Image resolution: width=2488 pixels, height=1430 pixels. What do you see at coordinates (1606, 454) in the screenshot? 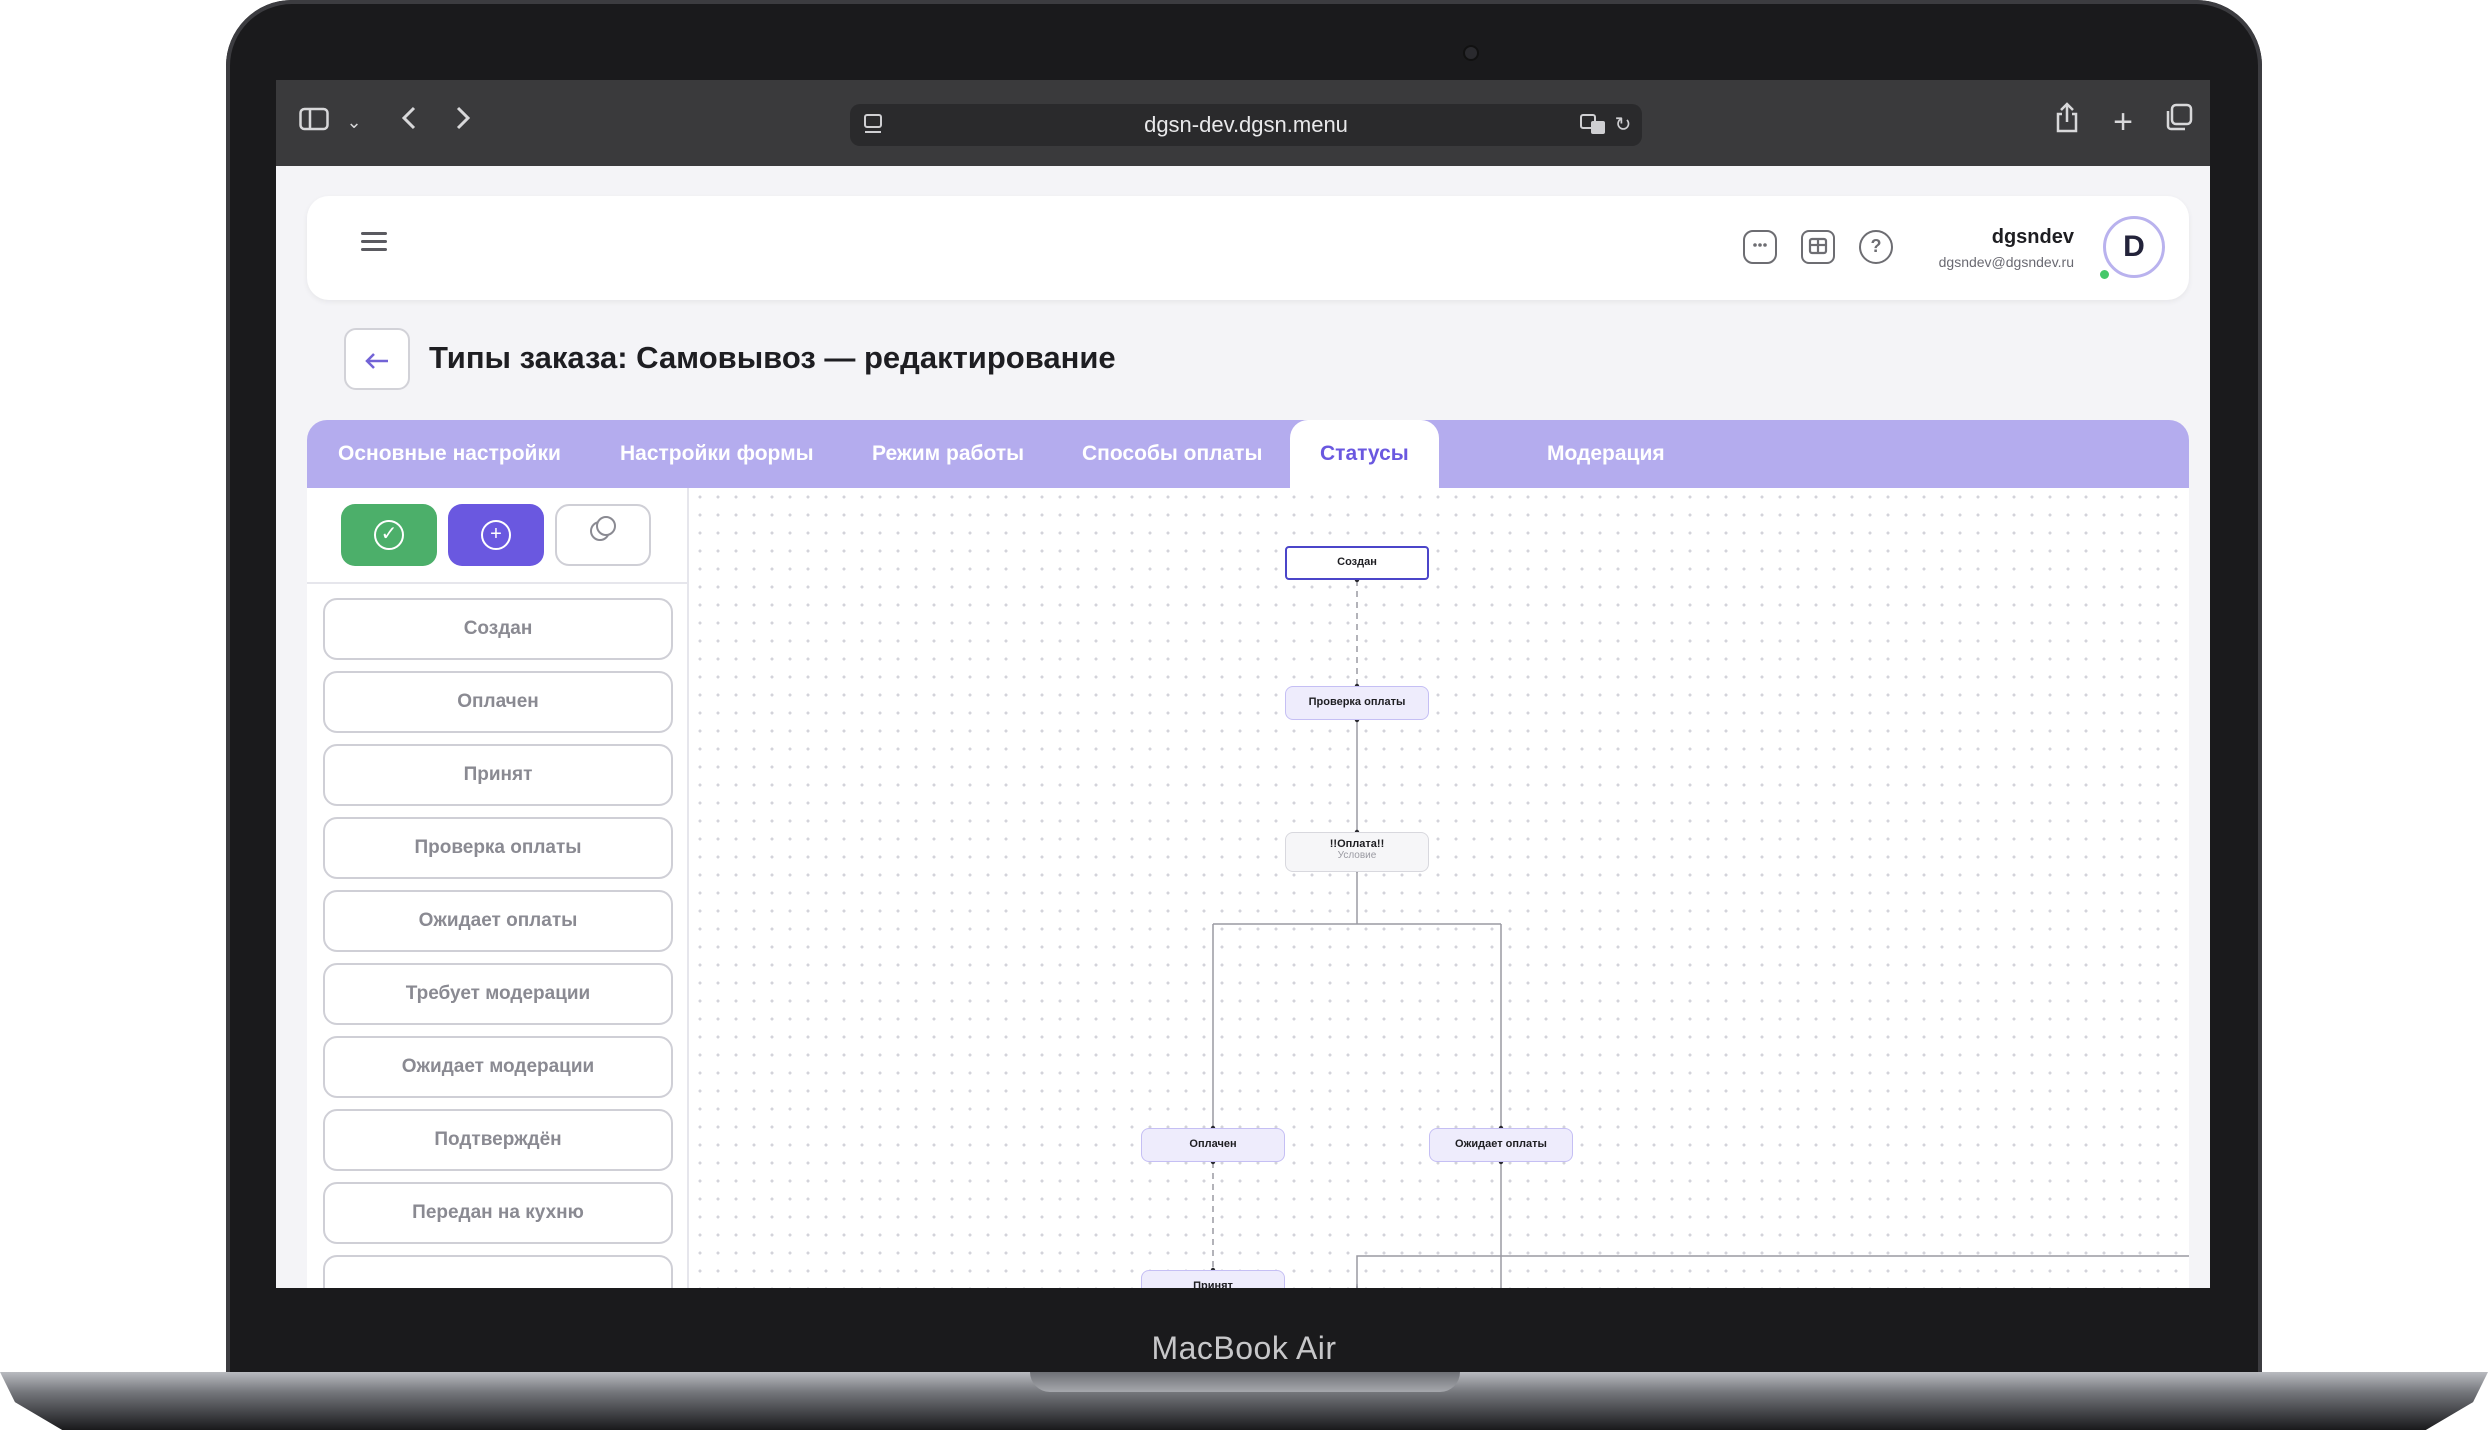
I see `tab-moderation: Модерация` at bounding box center [1606, 454].